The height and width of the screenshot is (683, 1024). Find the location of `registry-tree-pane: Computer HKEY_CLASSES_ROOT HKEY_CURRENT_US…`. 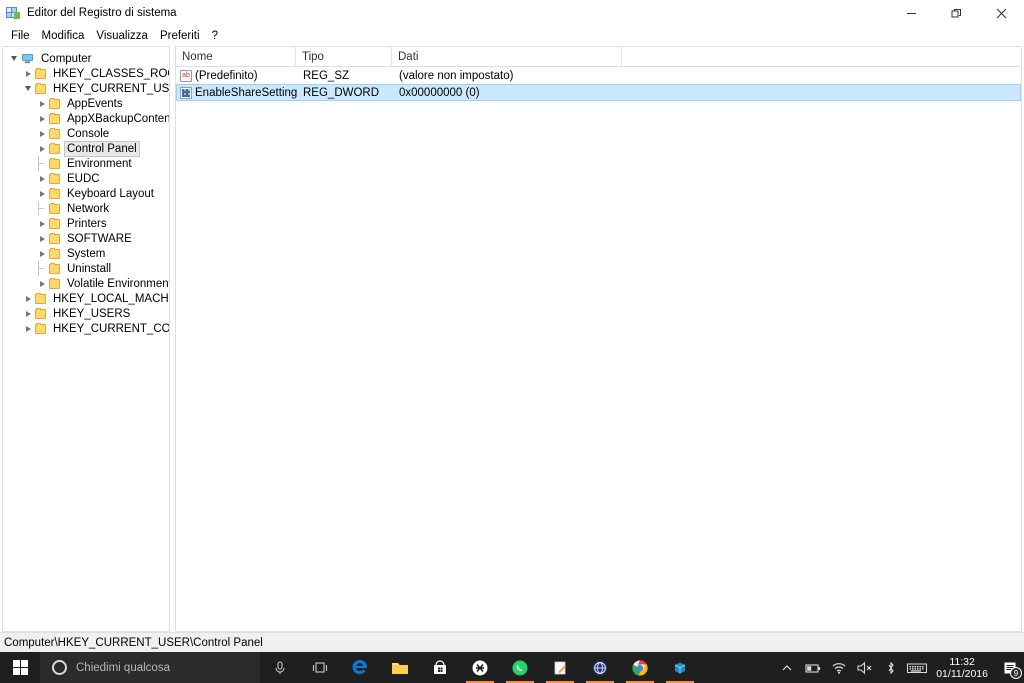

registry-tree-pane: Computer HKEY_CLASSES_ROOT HKEY_CURRENT_US… is located at coordinates (86, 339).